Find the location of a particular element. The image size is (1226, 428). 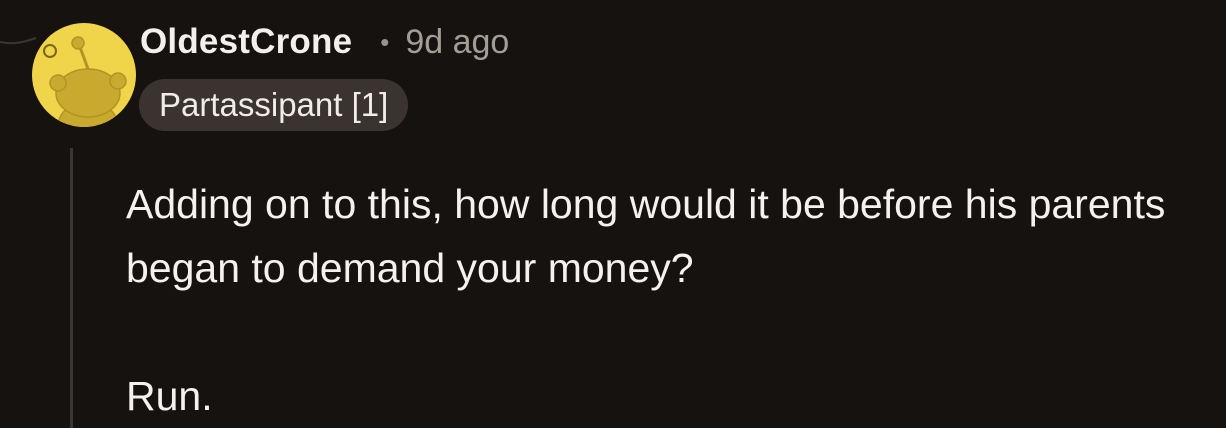

comment-paragraph: Run. is located at coordinates (169, 396).